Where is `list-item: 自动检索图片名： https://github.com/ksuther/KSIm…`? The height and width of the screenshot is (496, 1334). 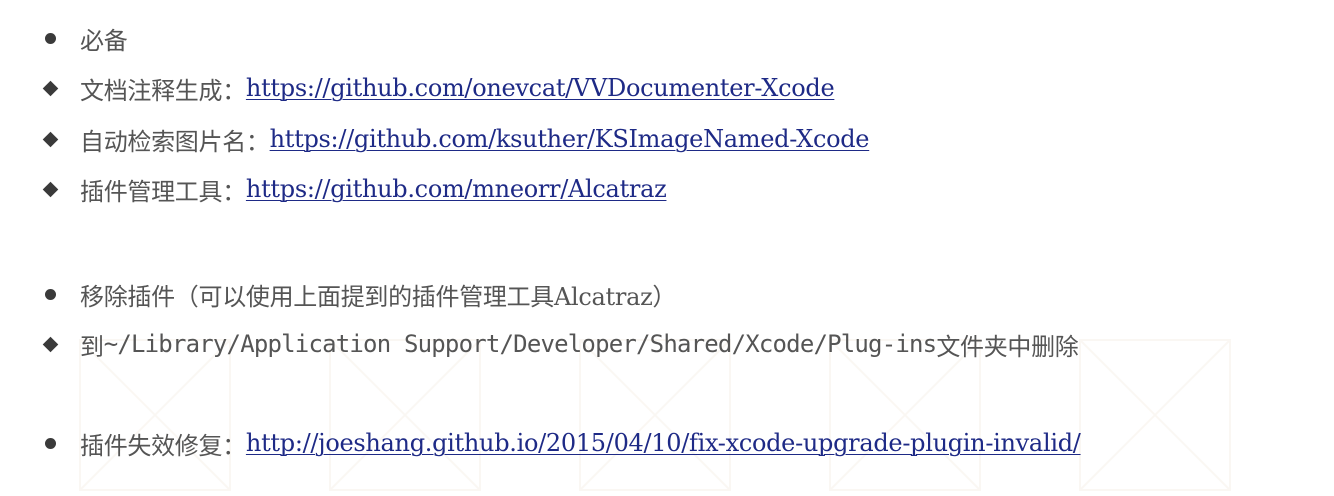 list-item: 自动检索图片名： https://github.com/ksuther/KSIm… is located at coordinates (456, 139).